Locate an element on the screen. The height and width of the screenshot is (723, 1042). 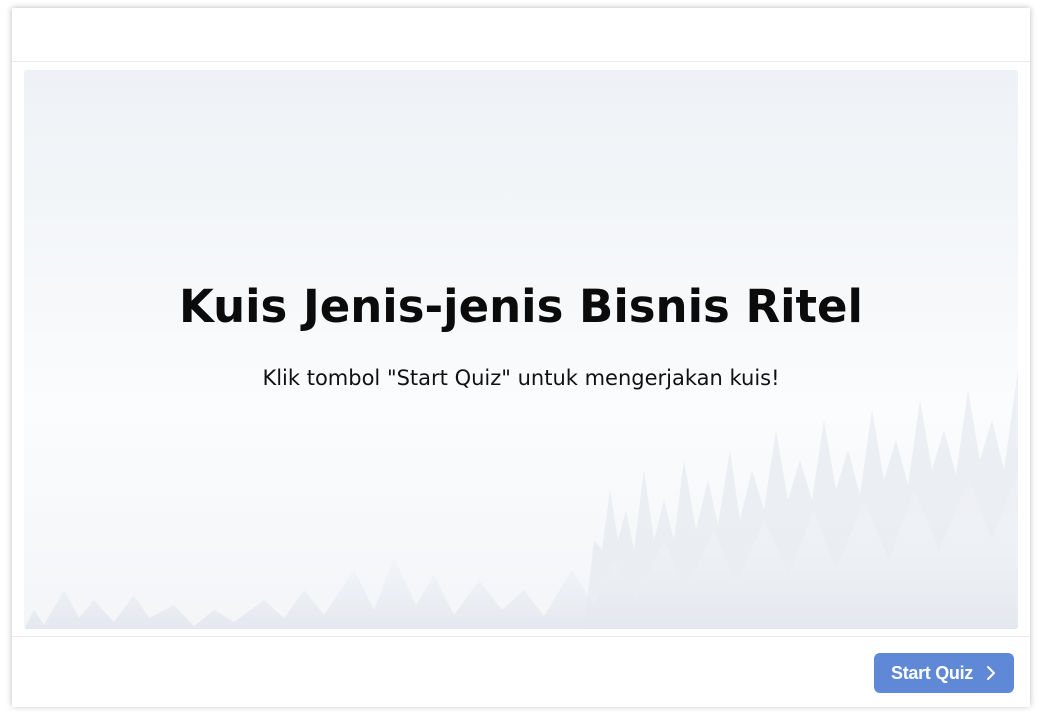
start-quiz-label: Start Quiz is located at coordinates (931, 672).